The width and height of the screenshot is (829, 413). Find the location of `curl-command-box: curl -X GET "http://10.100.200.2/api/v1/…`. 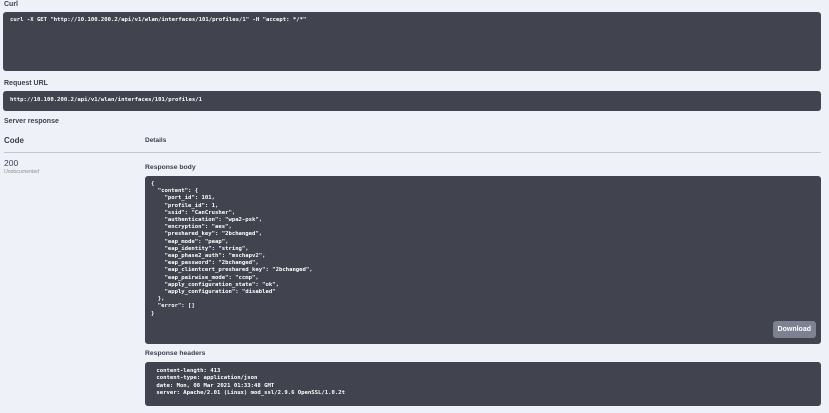

curl-command-box: curl -X GET "http://10.100.200.2/api/v1/… is located at coordinates (412, 41).